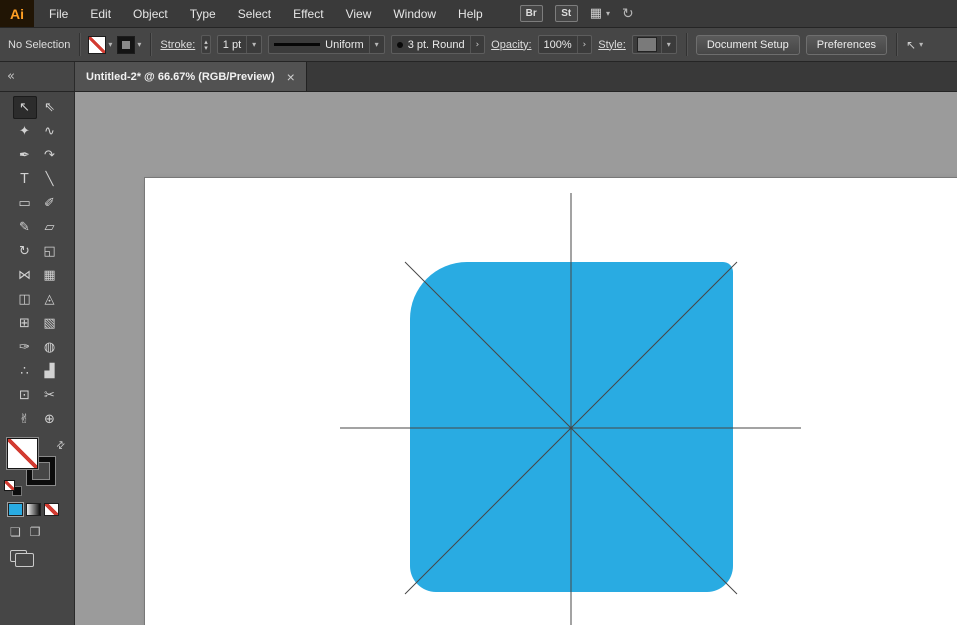 The image size is (957, 625). I want to click on menu-select: Select, so click(254, 13).